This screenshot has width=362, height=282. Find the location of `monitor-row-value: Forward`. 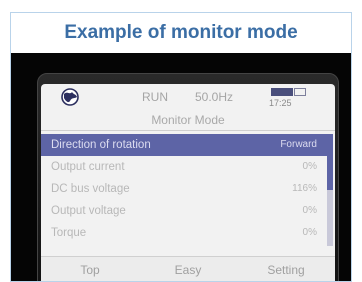

monitor-row-value: Forward is located at coordinates (298, 144).